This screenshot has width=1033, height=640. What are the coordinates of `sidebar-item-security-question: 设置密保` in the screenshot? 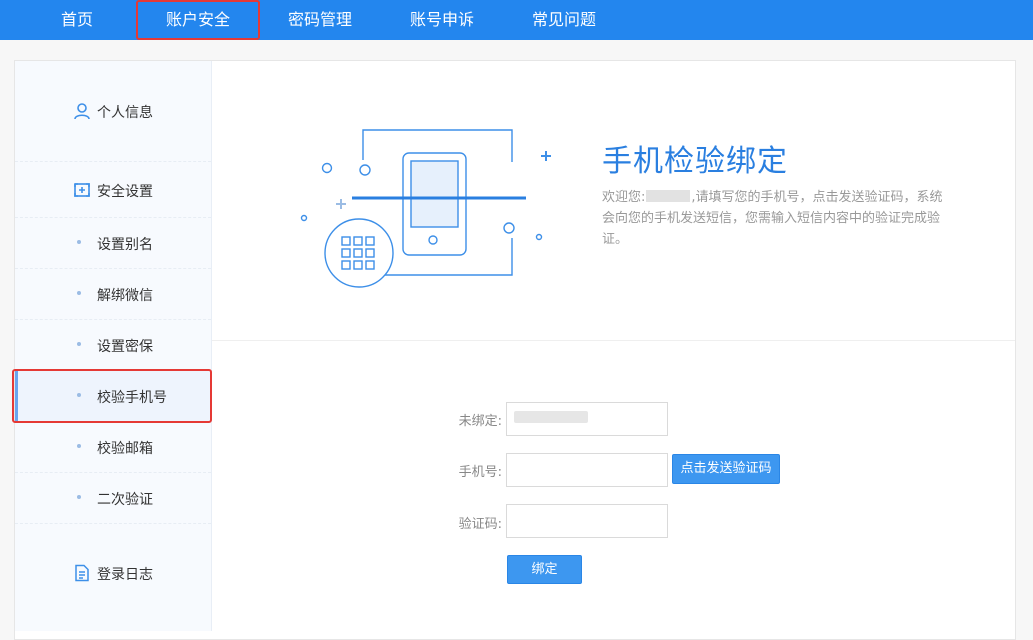 It's located at (113, 345).